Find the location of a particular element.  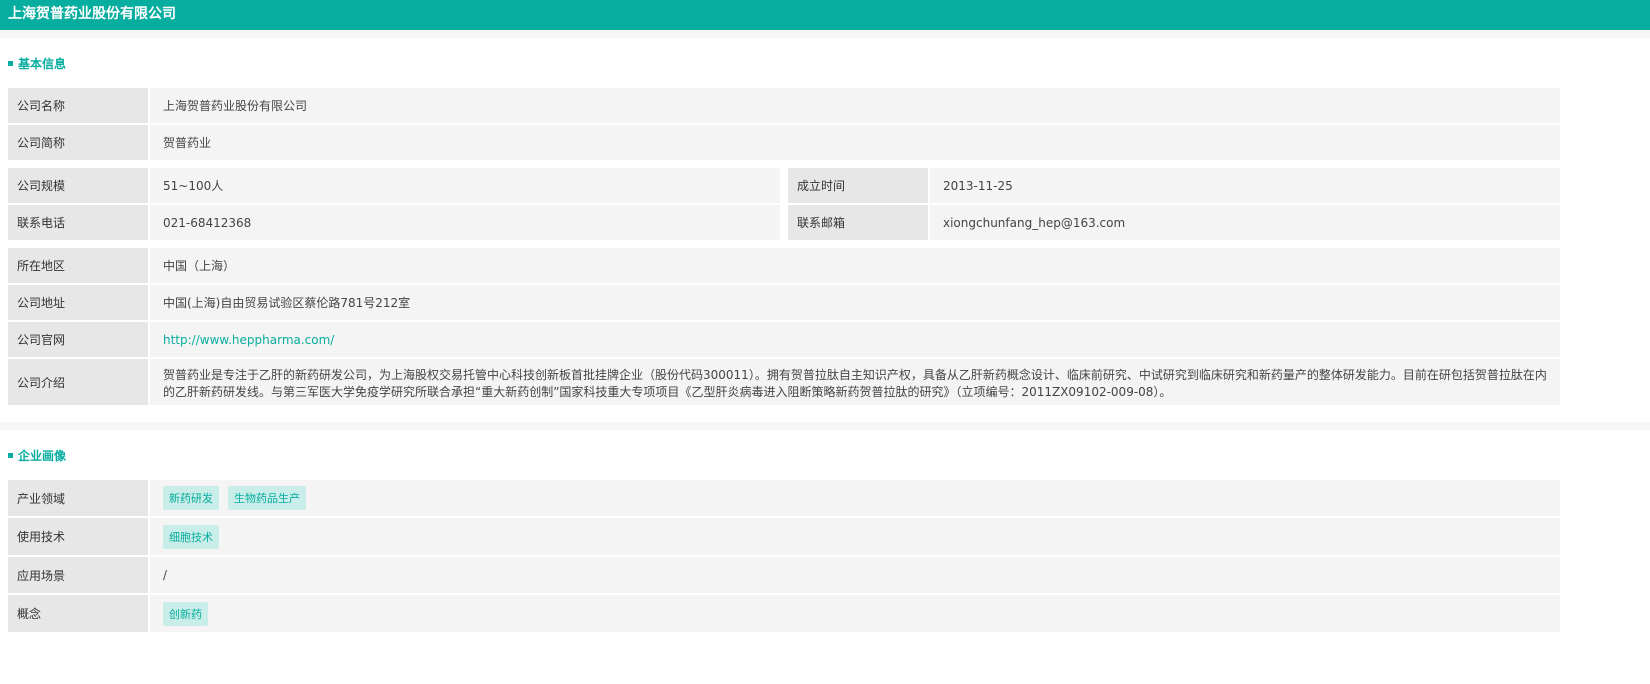

page-header: 上海贺普药业股份有限公司 is located at coordinates (825, 15).